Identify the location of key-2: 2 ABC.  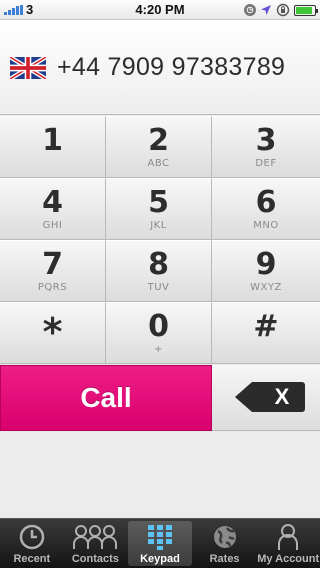
(159, 147).